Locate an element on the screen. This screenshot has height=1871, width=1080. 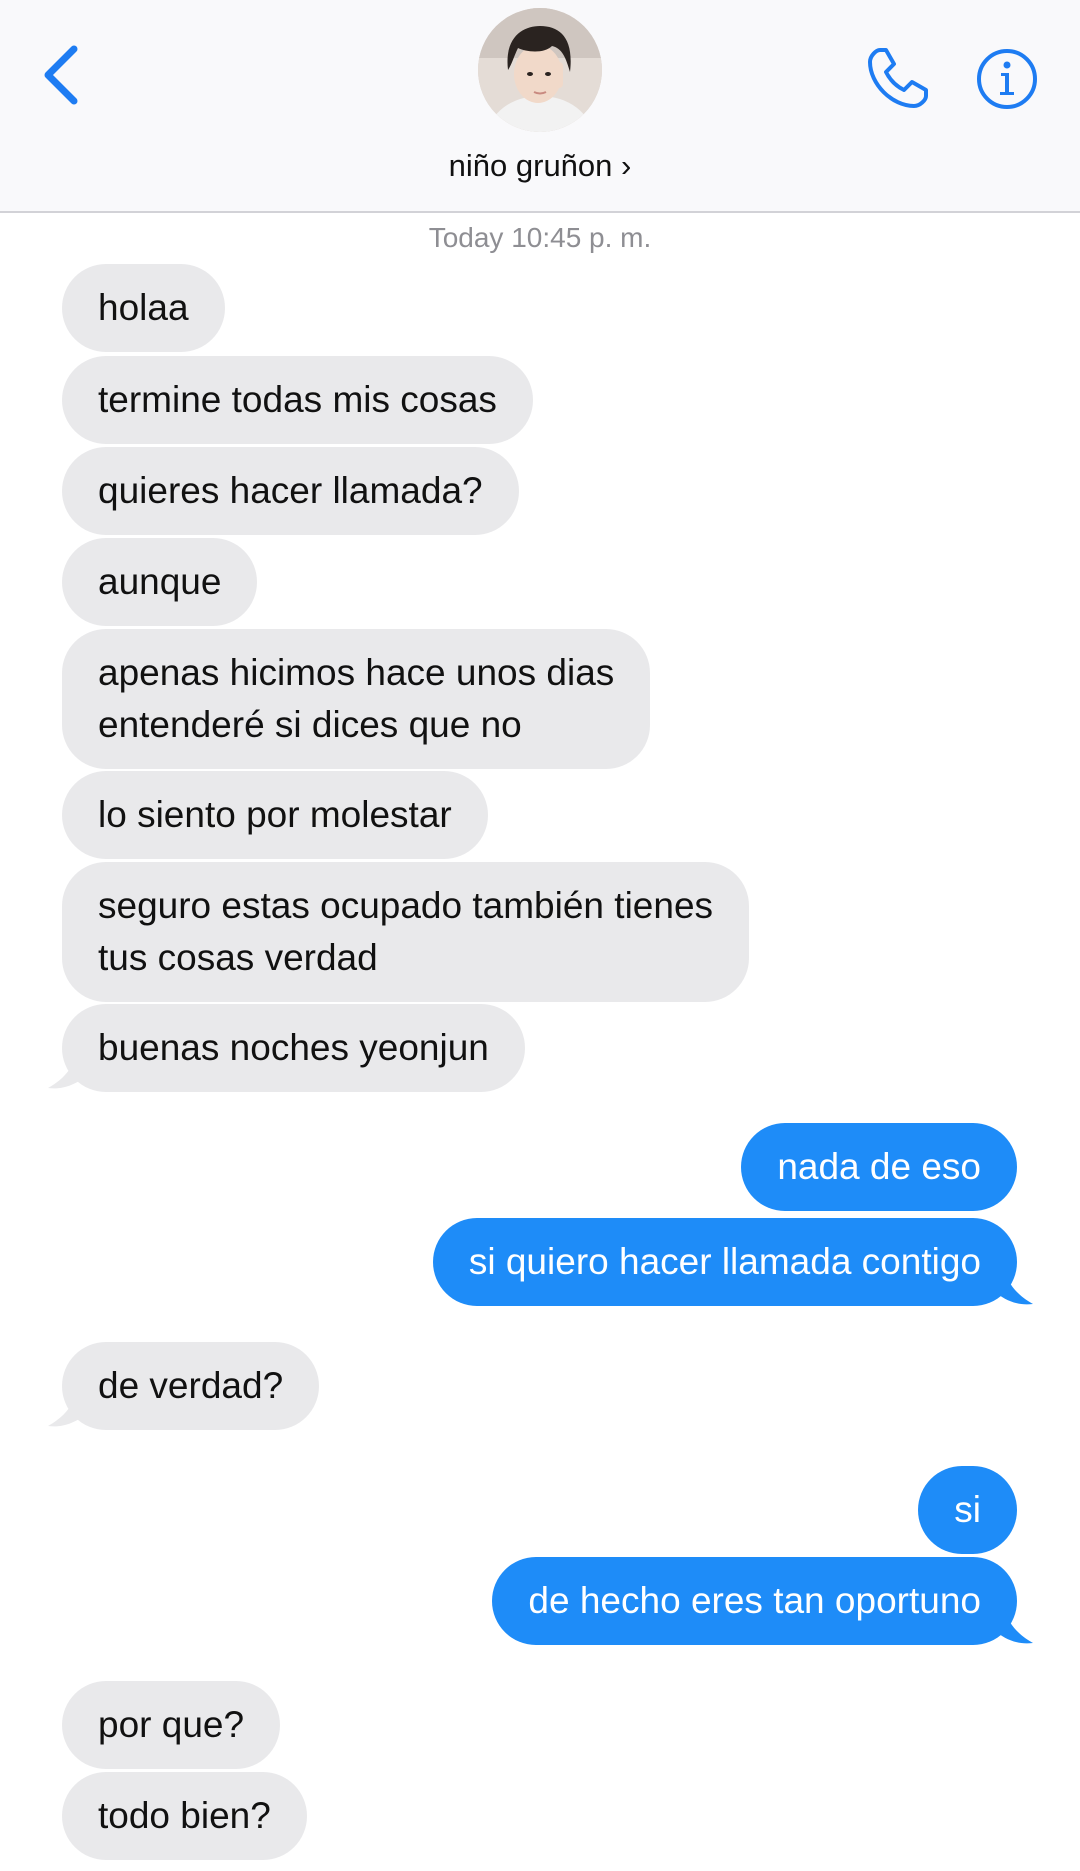
outgoing-message: si is located at coordinates (967, 1510).